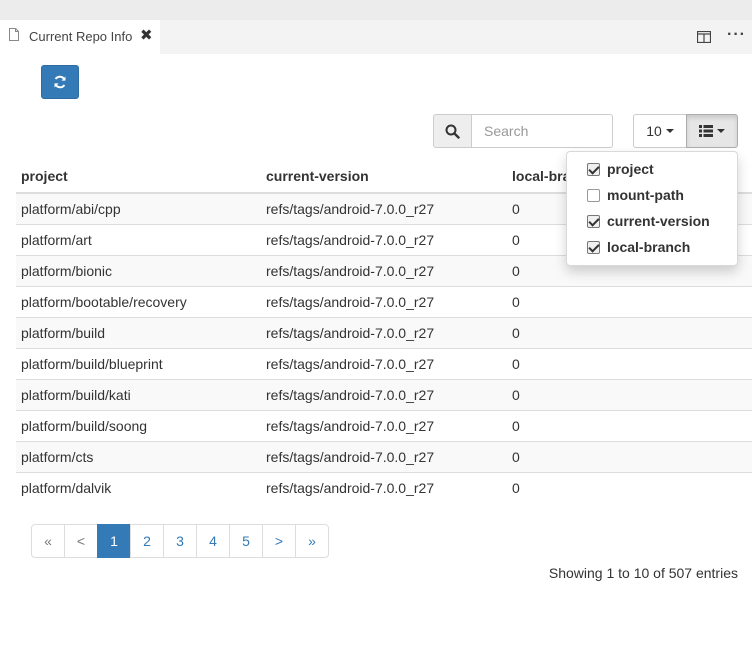 The image size is (752, 654). I want to click on search-icon, so click(452, 131).